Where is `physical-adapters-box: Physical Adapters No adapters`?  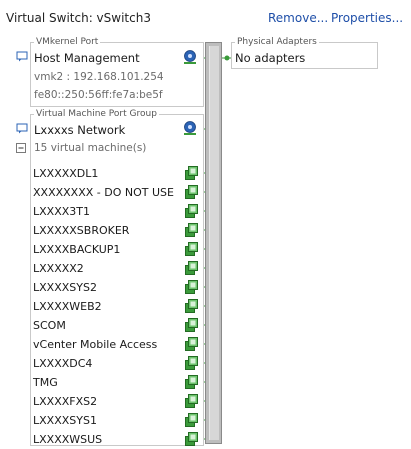
physical-adapters-box: Physical Adapters No adapters is located at coordinates (304, 52).